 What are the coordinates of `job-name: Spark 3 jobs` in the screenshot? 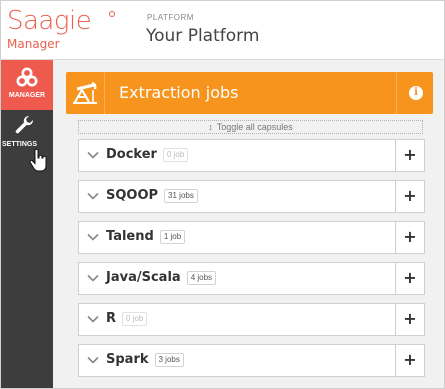 It's located at (145, 360).